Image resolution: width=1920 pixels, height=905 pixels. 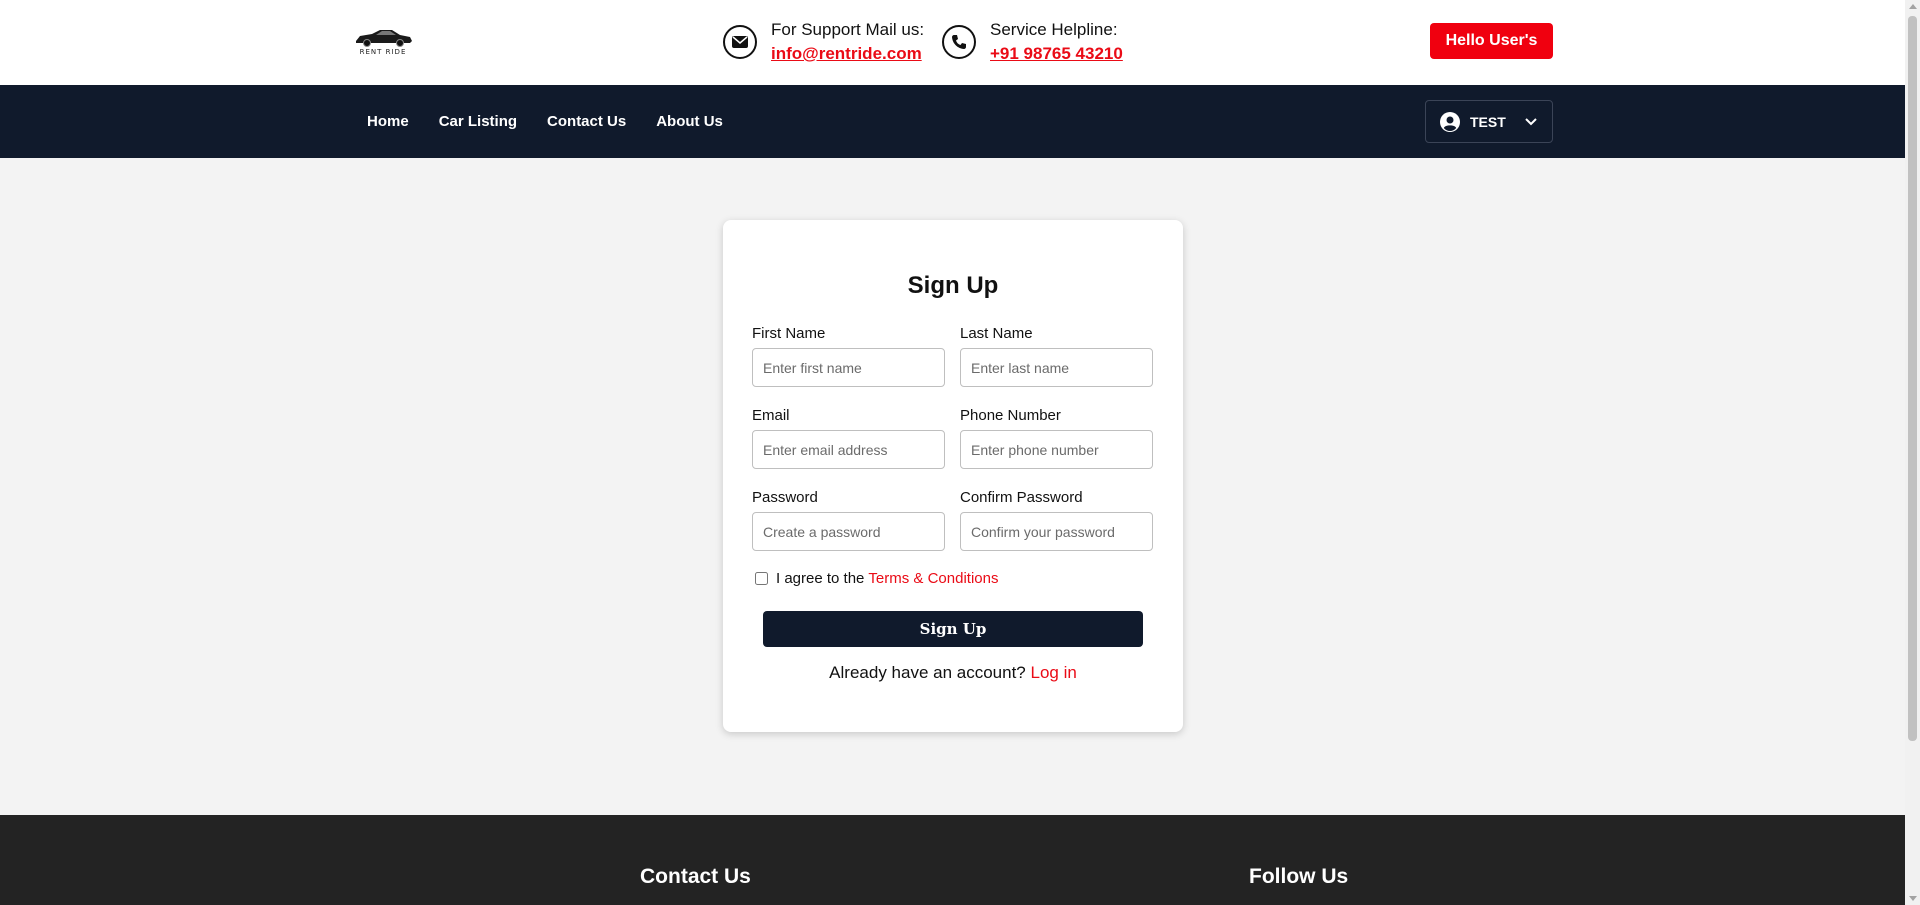 I want to click on login-prompt-line: Already have an account? Log in, so click(x=953, y=673).